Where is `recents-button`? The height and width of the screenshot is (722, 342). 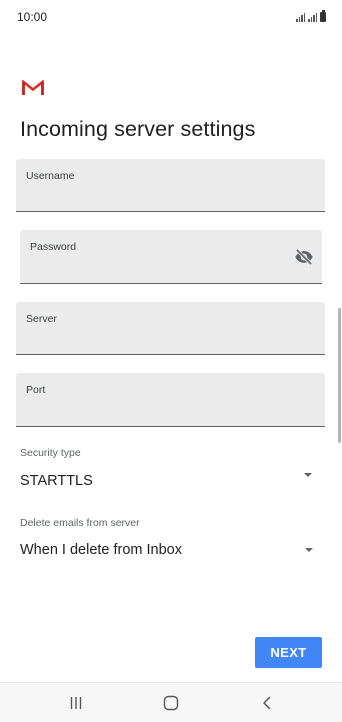
recents-button is located at coordinates (76, 702).